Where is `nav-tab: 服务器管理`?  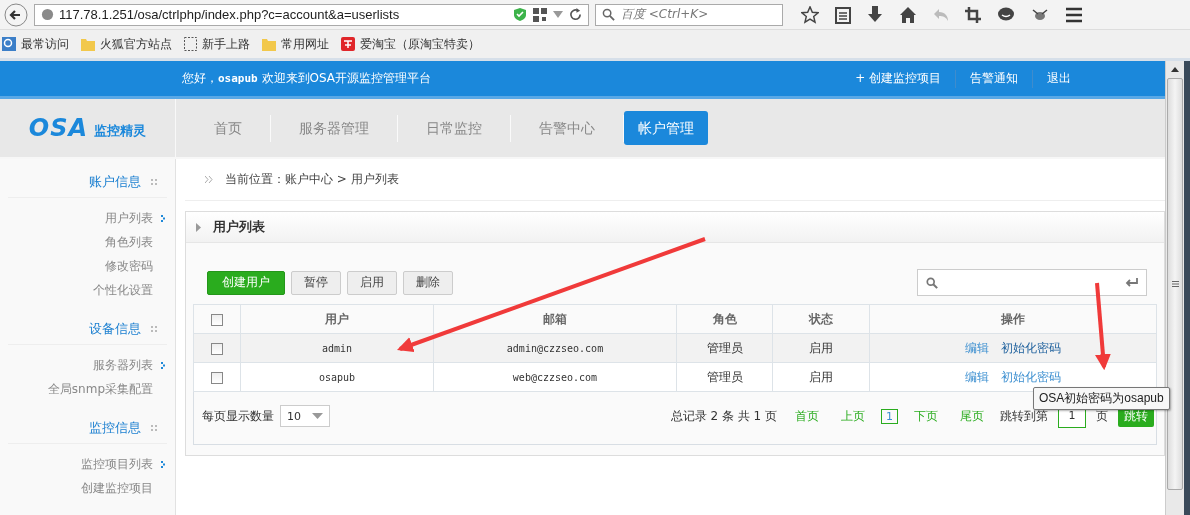 nav-tab: 服务器管理 is located at coordinates (334, 128).